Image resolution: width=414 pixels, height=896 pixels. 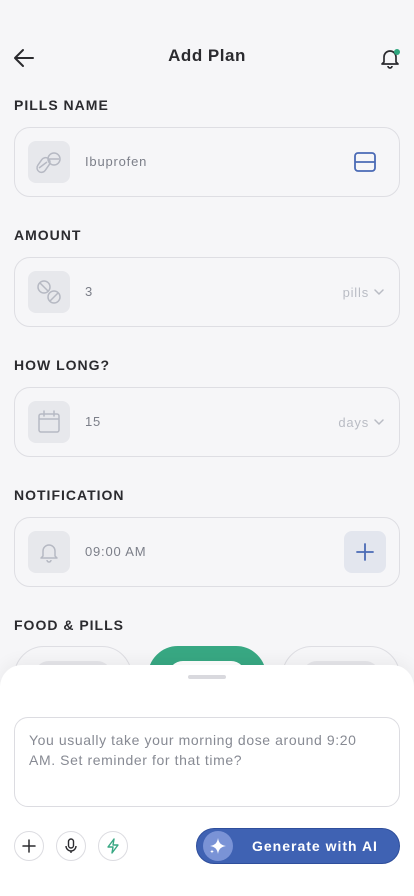 What do you see at coordinates (116, 162) in the screenshot?
I see `pills-name-value: Ibuprofen` at bounding box center [116, 162].